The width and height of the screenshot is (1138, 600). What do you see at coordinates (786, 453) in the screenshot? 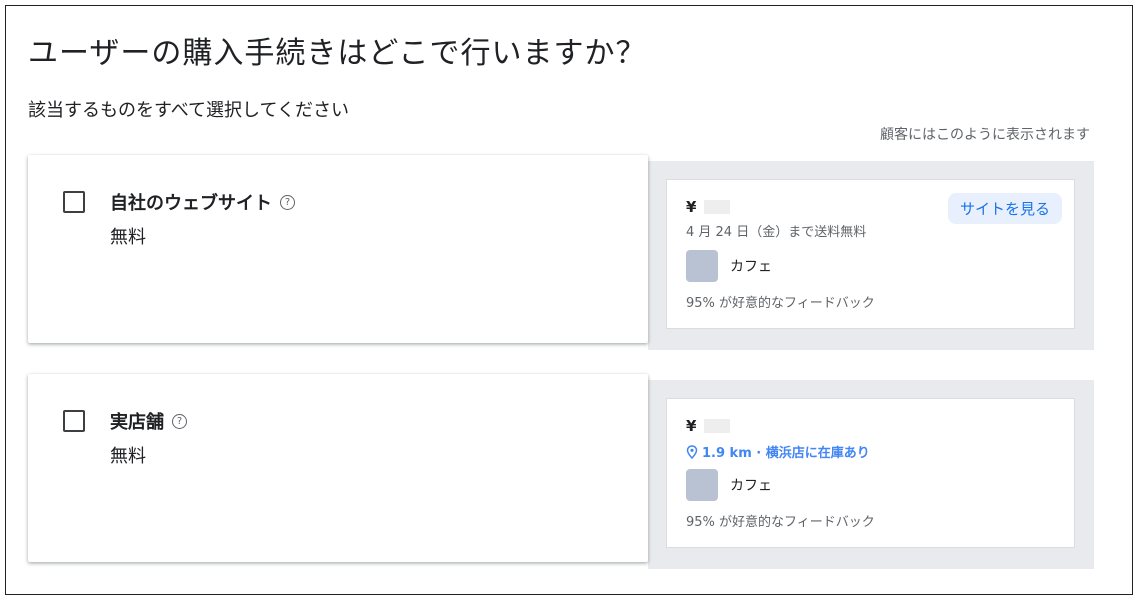
I see `stock-text: 1.9 km · 横浜店に在庫あり` at bounding box center [786, 453].